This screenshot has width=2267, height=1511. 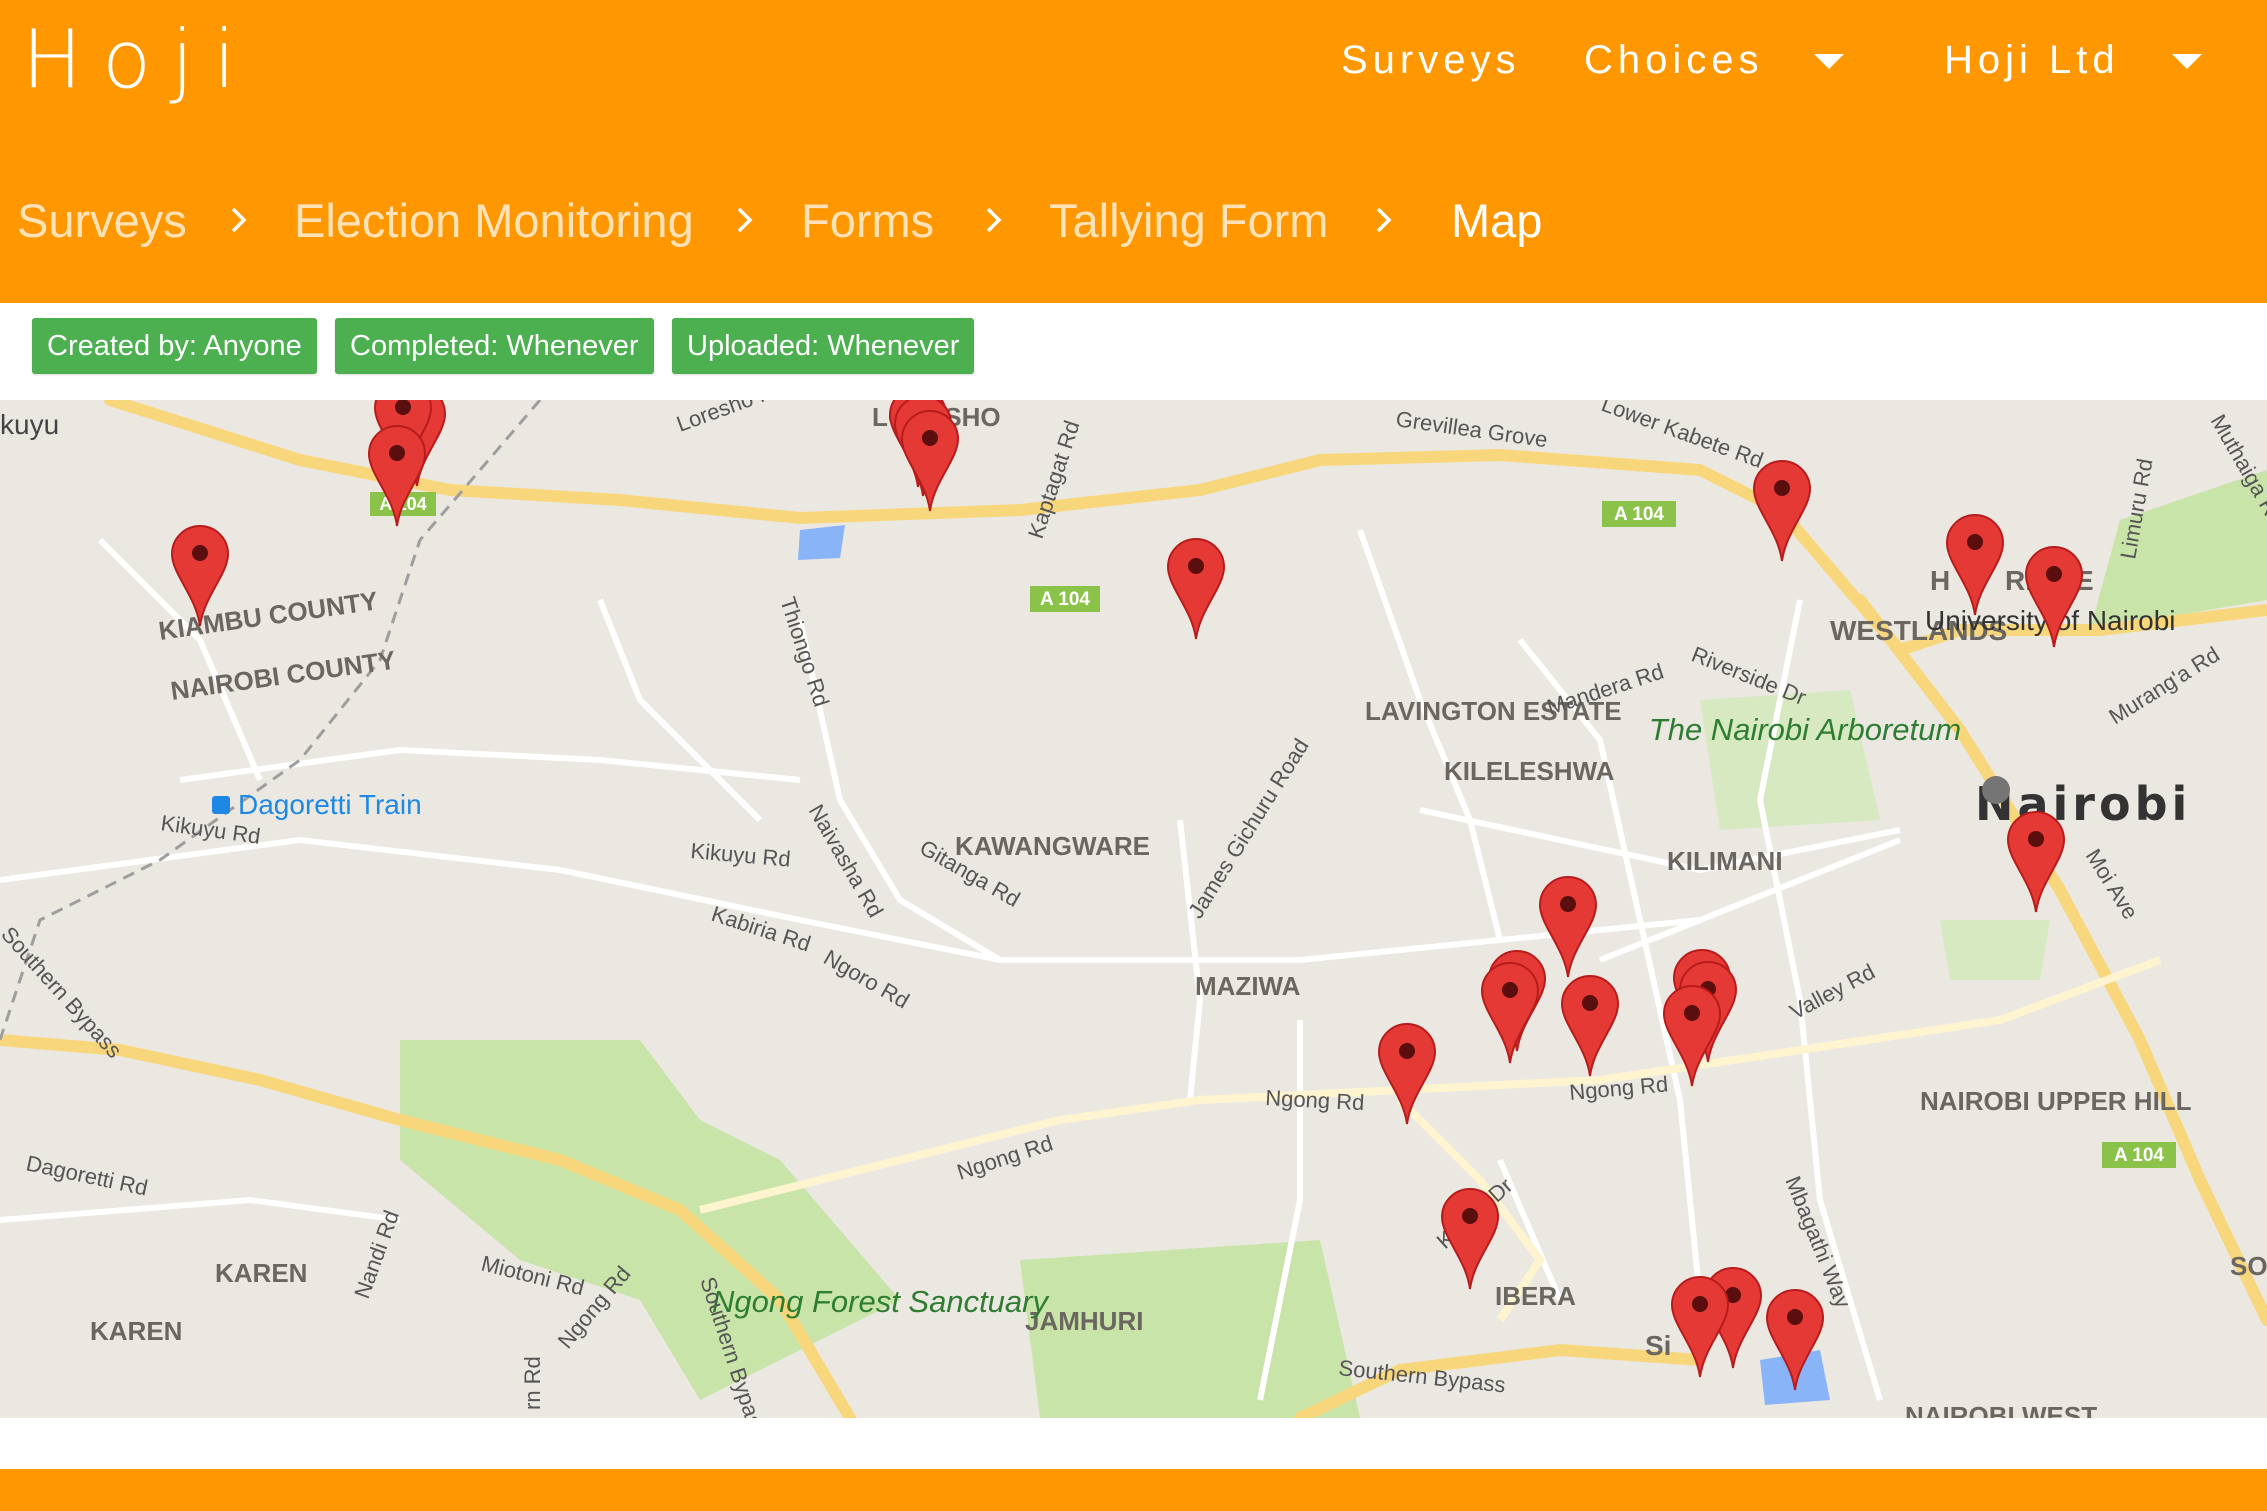 What do you see at coordinates (1133, 1490) in the screenshot?
I see `bottom-bar` at bounding box center [1133, 1490].